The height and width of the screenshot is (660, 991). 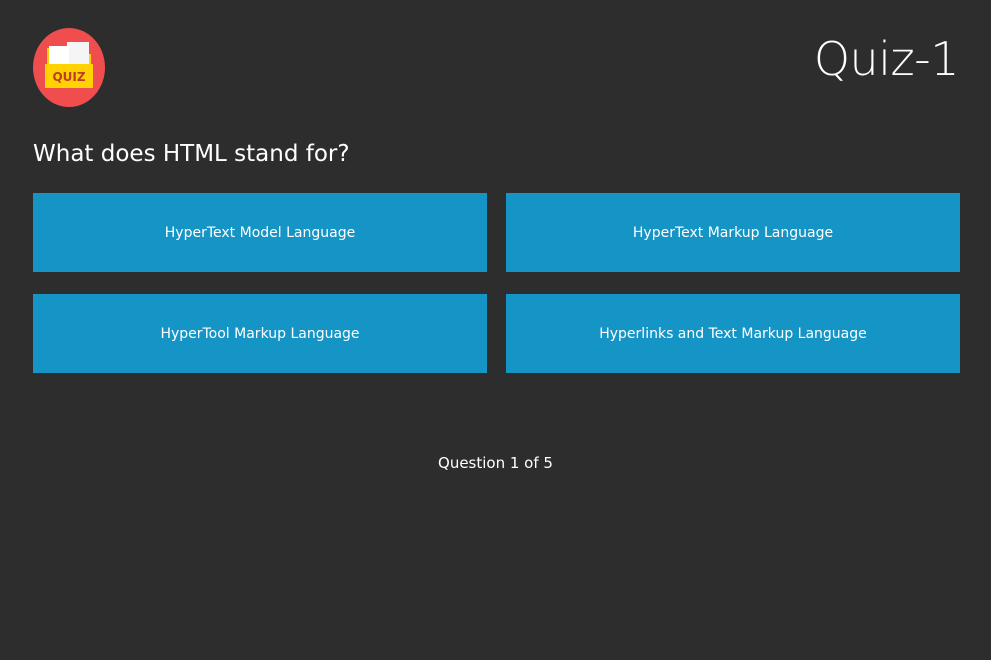 I want to click on logo-text: QUIZ, so click(x=68, y=77).